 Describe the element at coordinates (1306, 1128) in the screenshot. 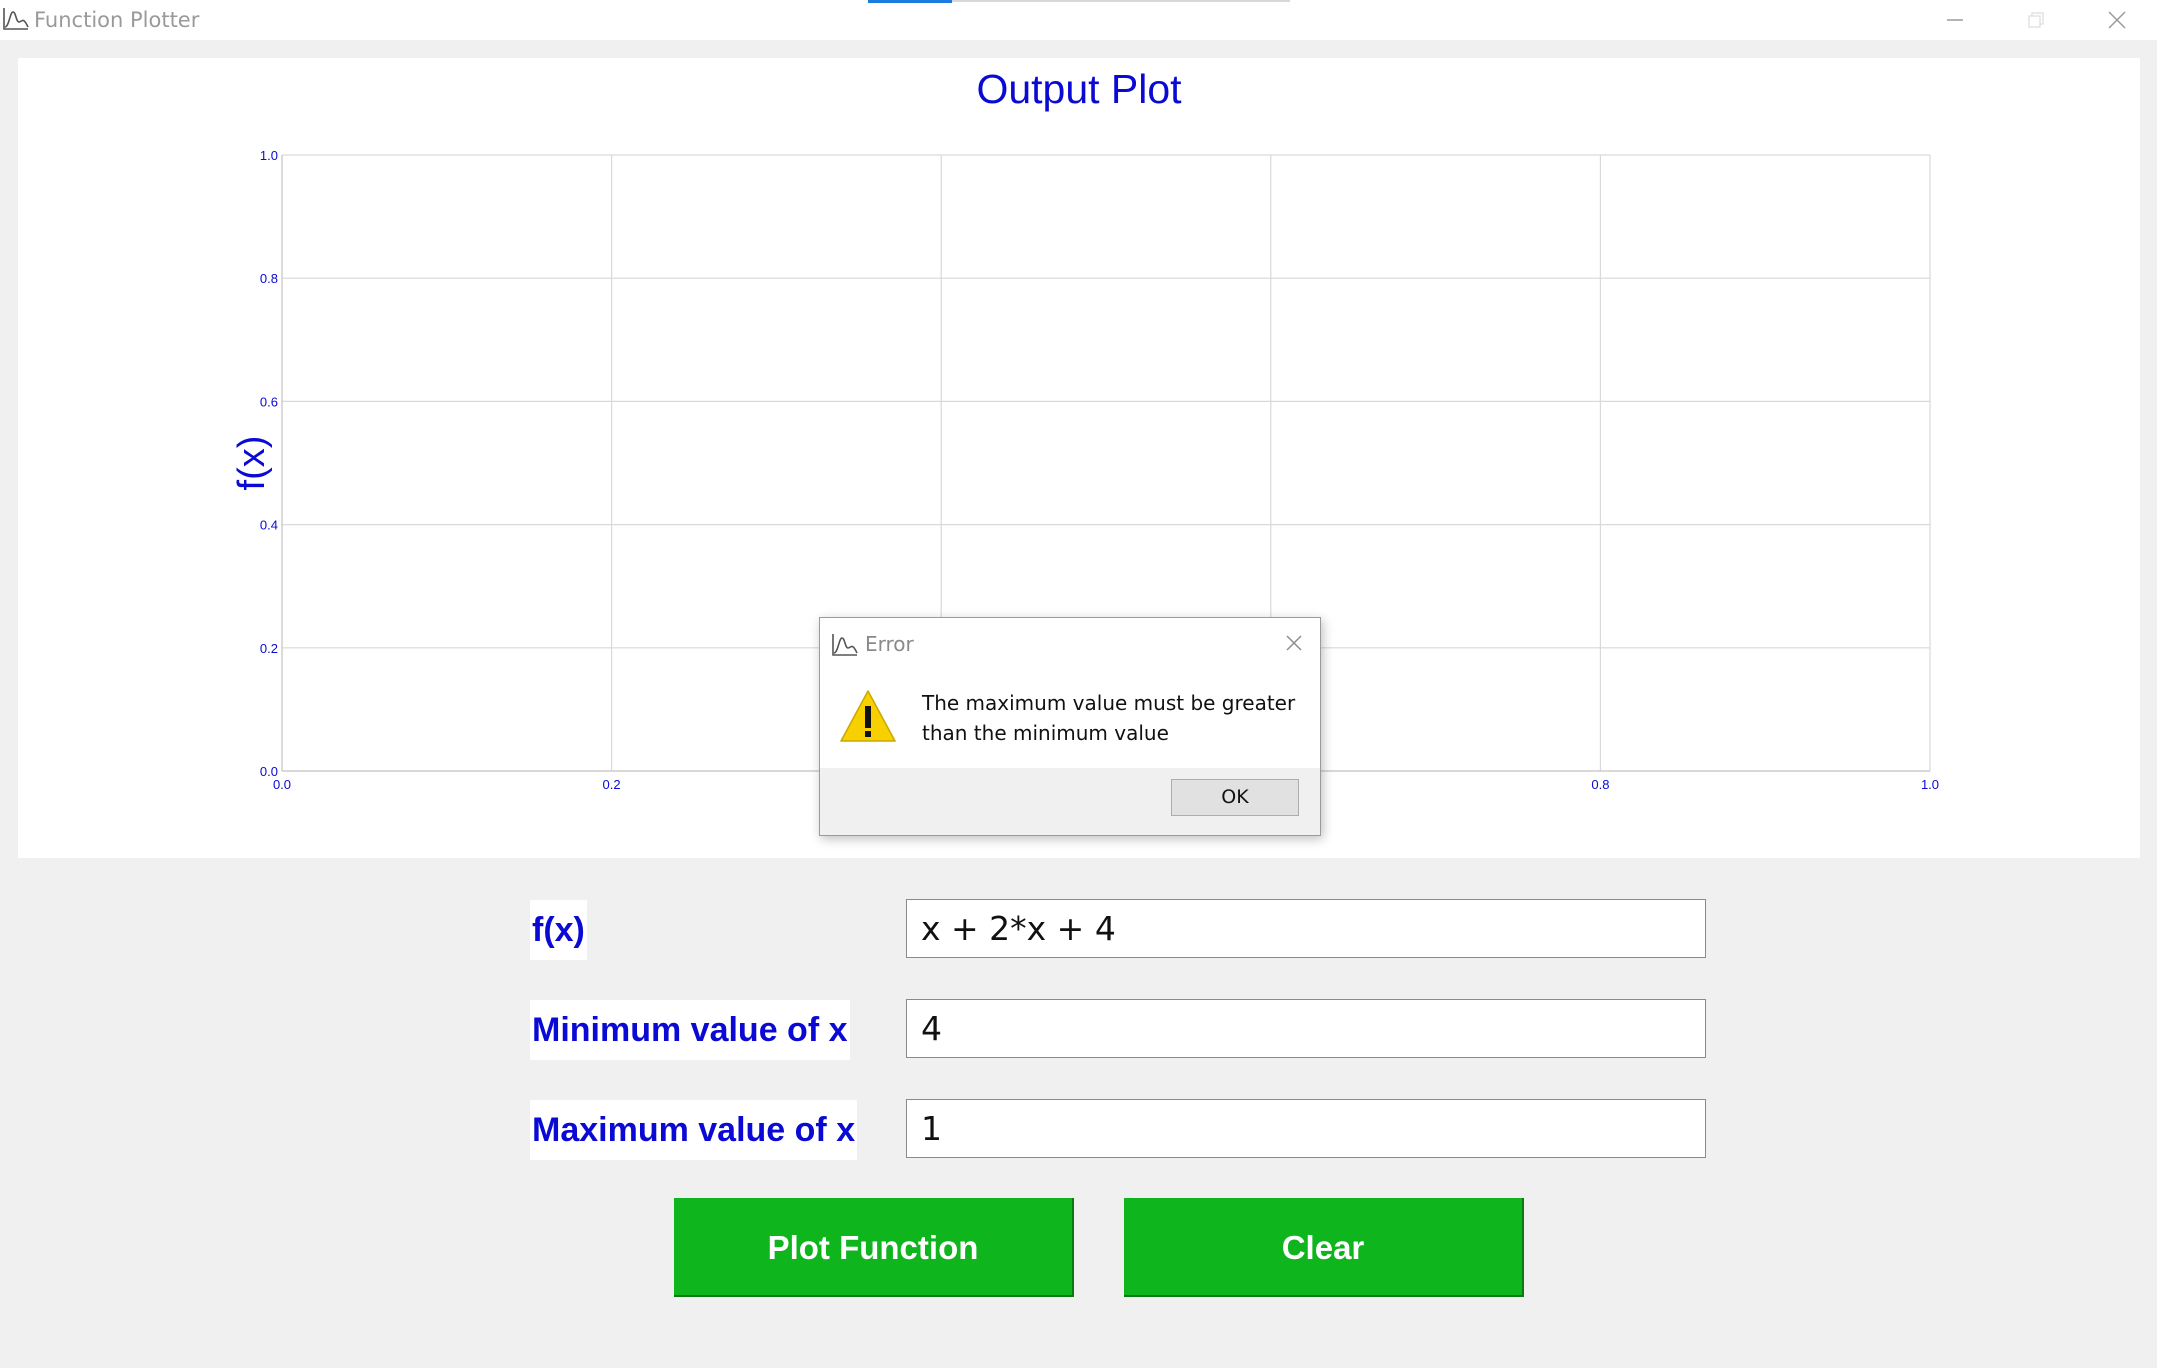

I see `max-x-input: 1` at that location.